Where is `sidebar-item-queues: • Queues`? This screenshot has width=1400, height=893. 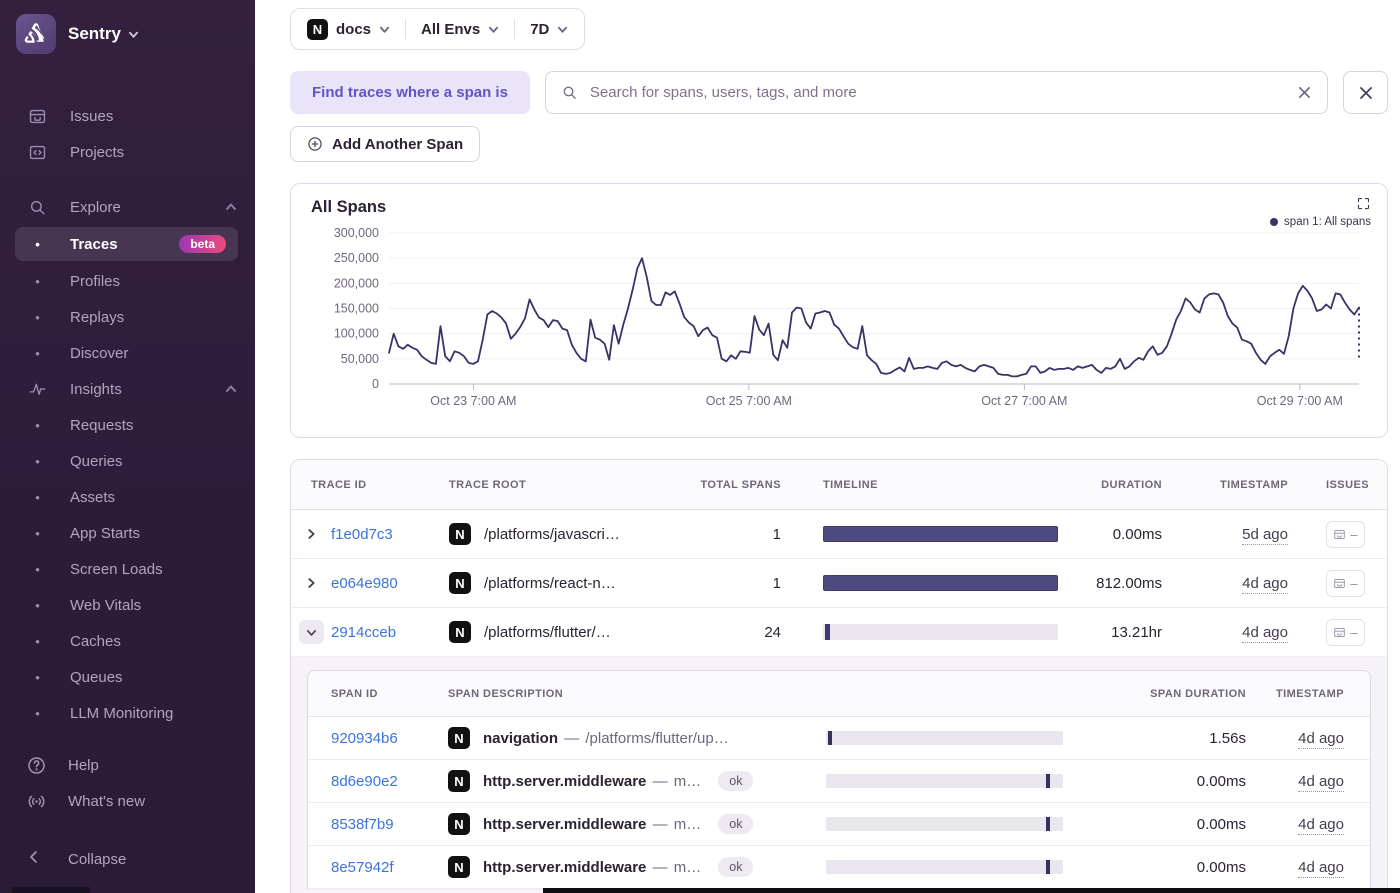 sidebar-item-queues: • Queues is located at coordinates (127, 677).